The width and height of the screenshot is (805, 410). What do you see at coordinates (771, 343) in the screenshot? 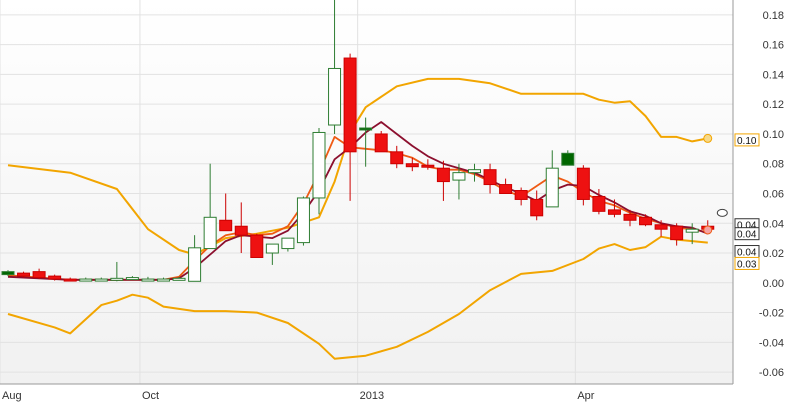
I see `y-tick-label: -0.04` at bounding box center [771, 343].